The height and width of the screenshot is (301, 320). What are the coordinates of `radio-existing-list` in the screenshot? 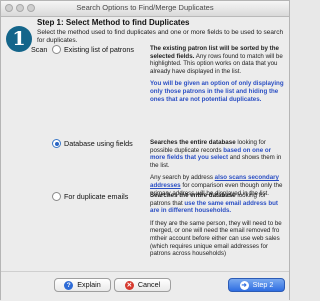 It's located at (56, 49).